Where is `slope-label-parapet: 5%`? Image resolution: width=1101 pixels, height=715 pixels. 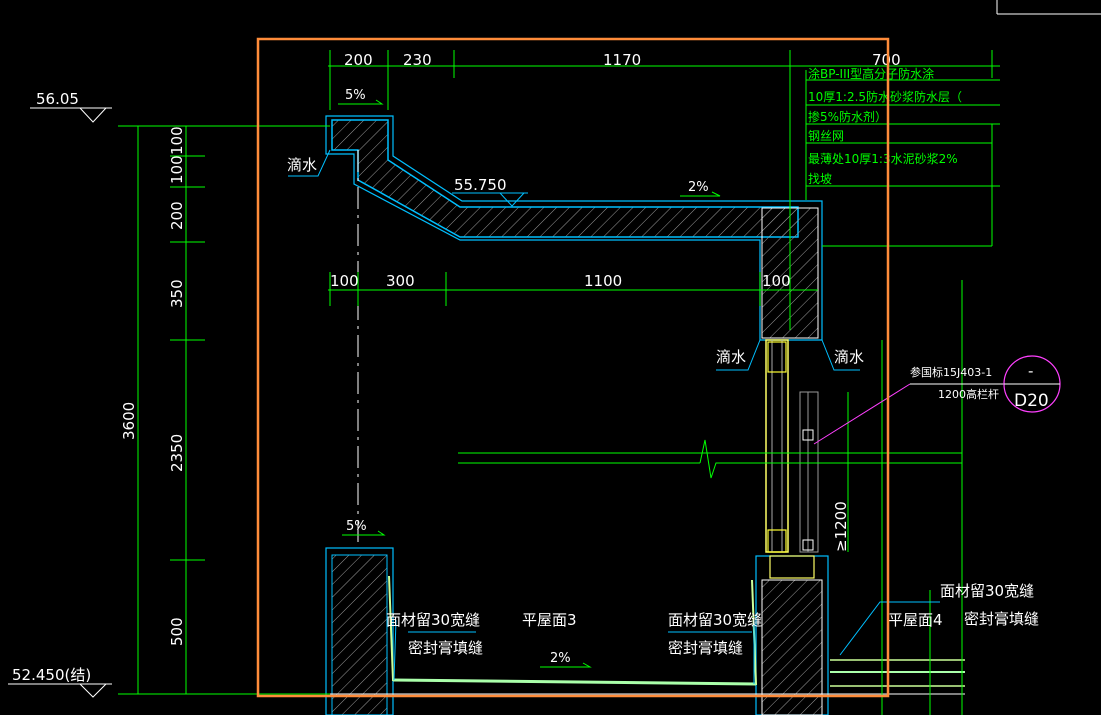
slope-label-parapet: 5% is located at coordinates (356, 526).